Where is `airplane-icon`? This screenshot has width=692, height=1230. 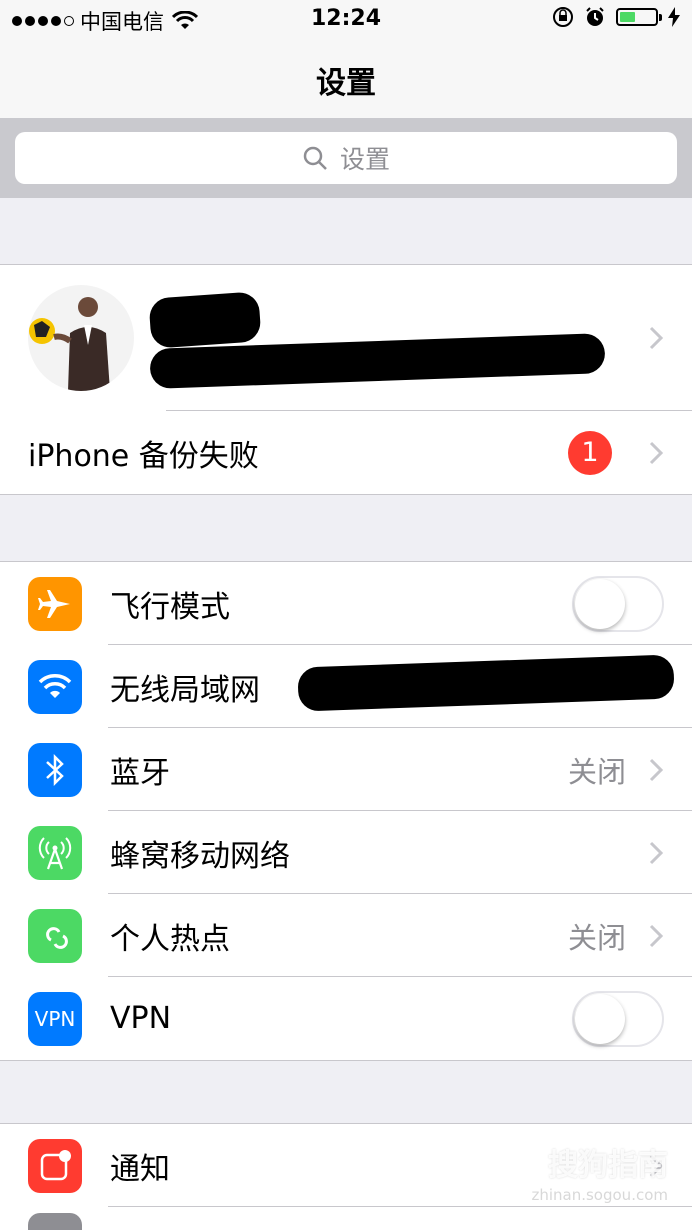 airplane-icon is located at coordinates (55, 603).